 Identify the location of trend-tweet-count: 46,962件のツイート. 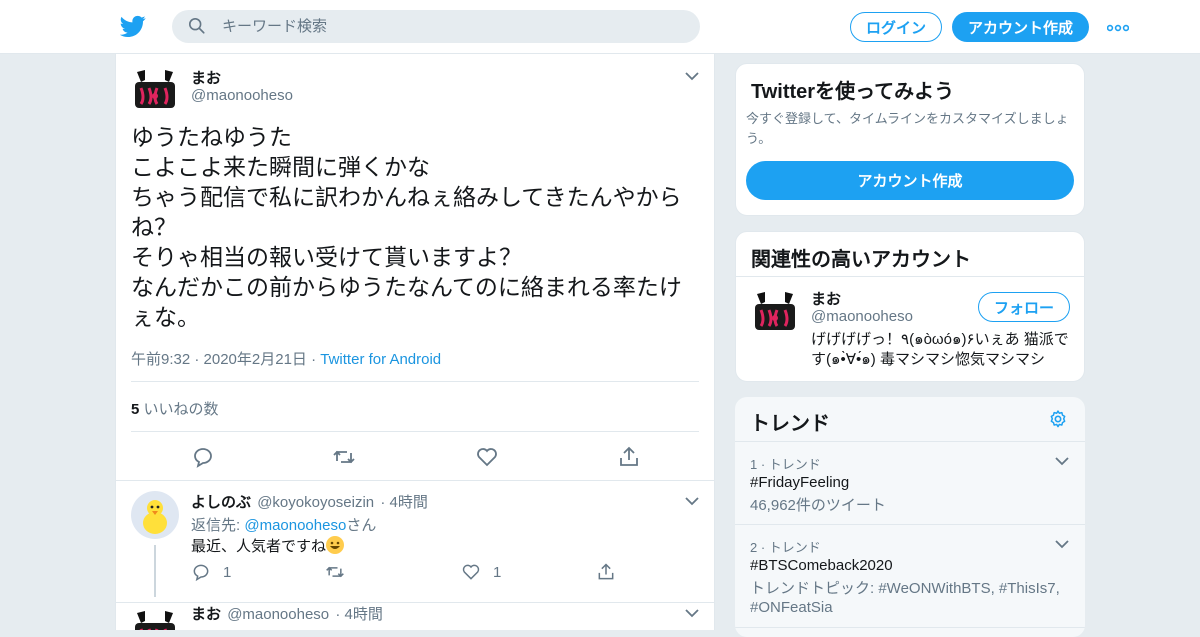
(818, 505).